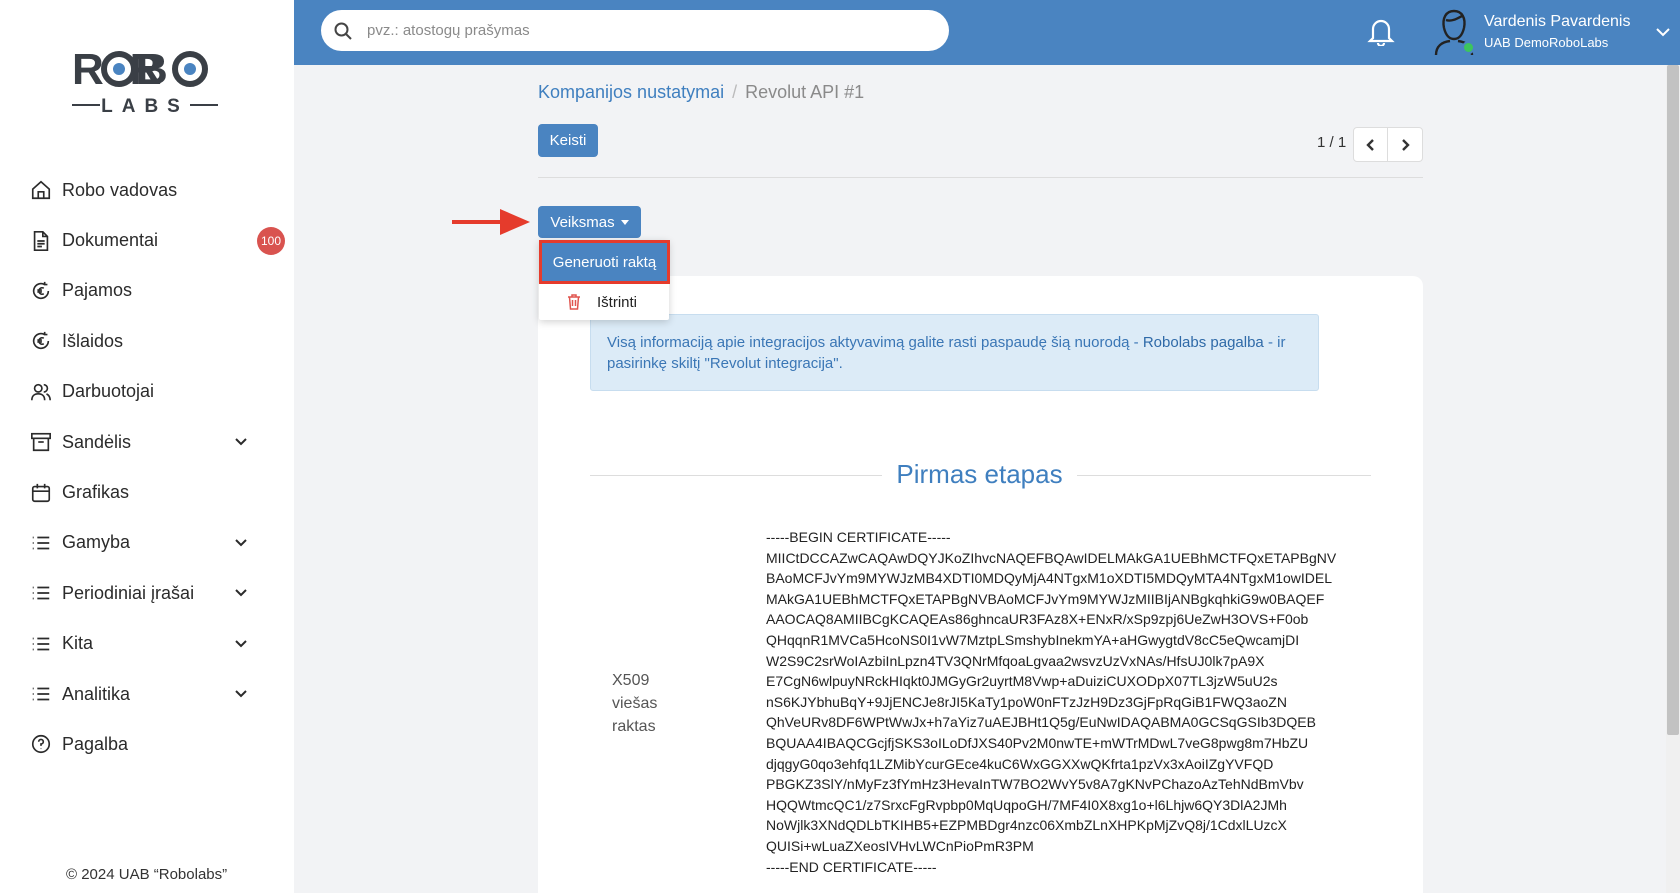  What do you see at coordinates (805, 92) in the screenshot?
I see `breadcrumb-current: Revolut API #1` at bounding box center [805, 92].